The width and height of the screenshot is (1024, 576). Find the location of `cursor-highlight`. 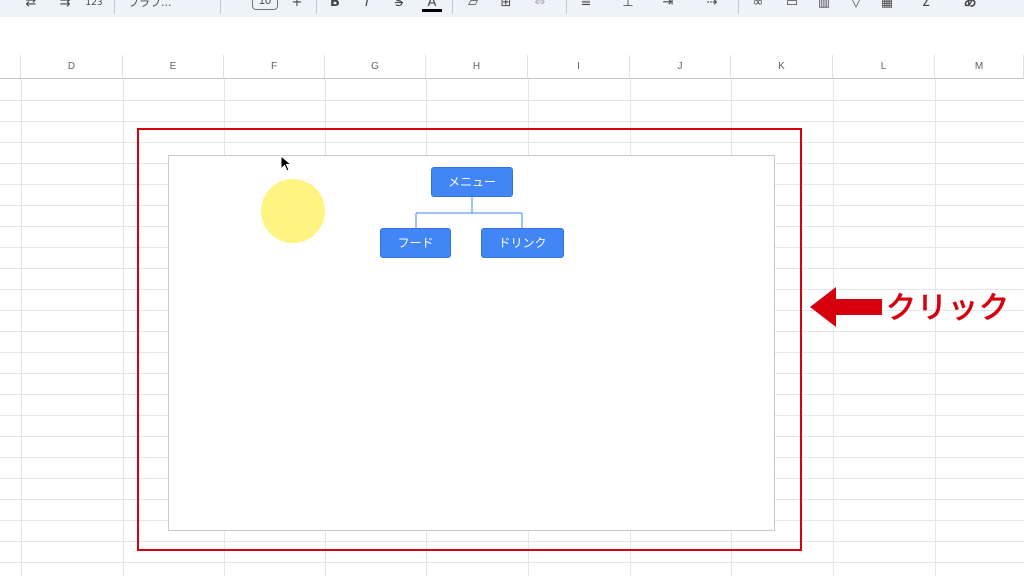

cursor-highlight is located at coordinates (293, 211).